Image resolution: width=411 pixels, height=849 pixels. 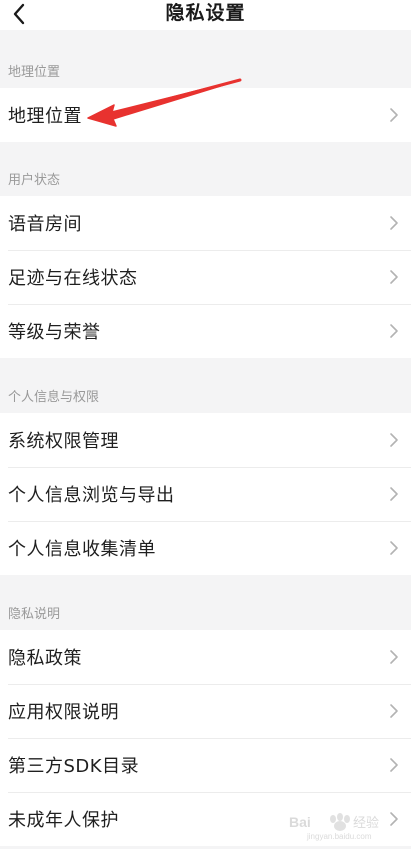 What do you see at coordinates (205, 615) in the screenshot?
I see `section-header-privacy-notes: 隐私说明` at bounding box center [205, 615].